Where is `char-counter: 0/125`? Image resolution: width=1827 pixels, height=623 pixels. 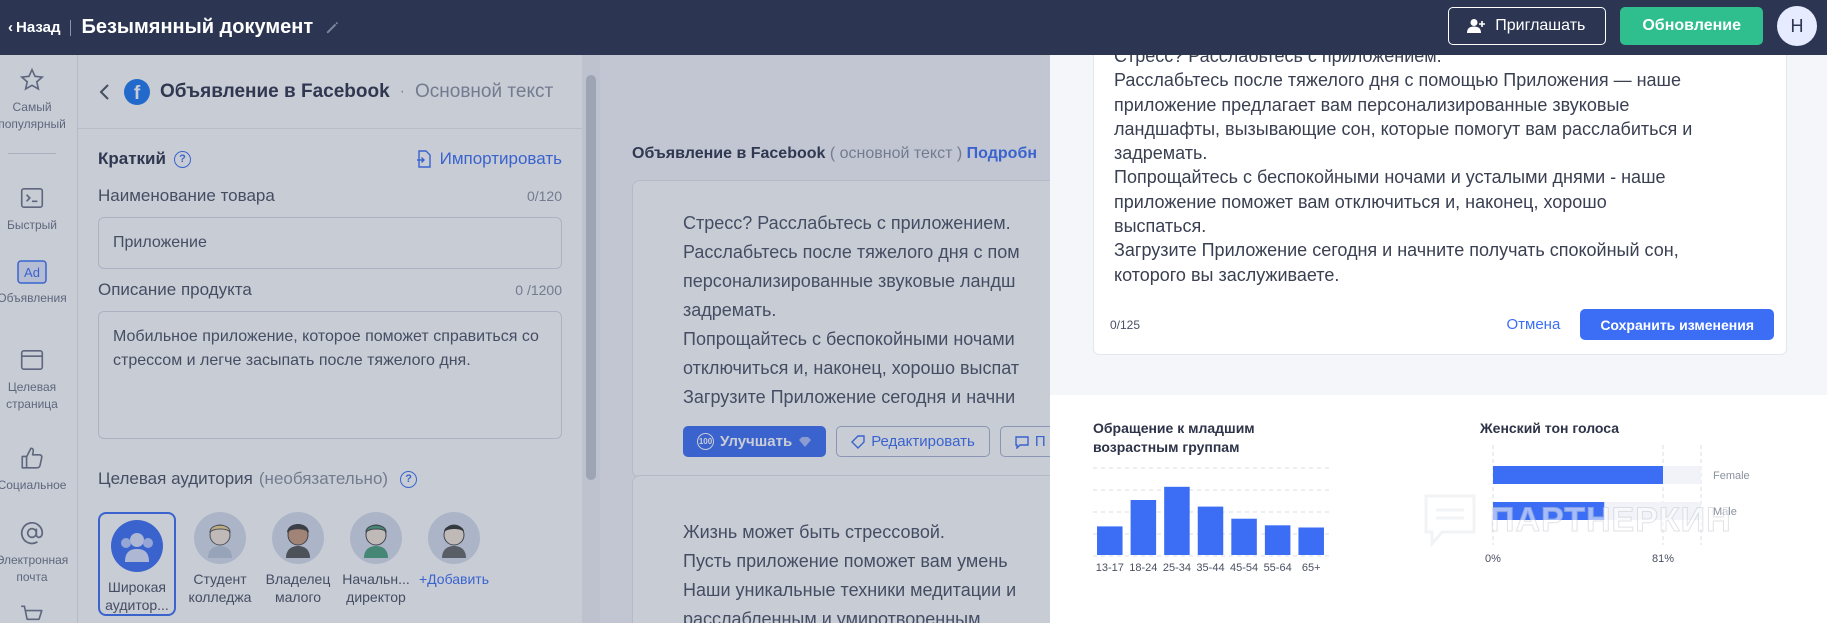 char-counter: 0/125 is located at coordinates (1125, 324).